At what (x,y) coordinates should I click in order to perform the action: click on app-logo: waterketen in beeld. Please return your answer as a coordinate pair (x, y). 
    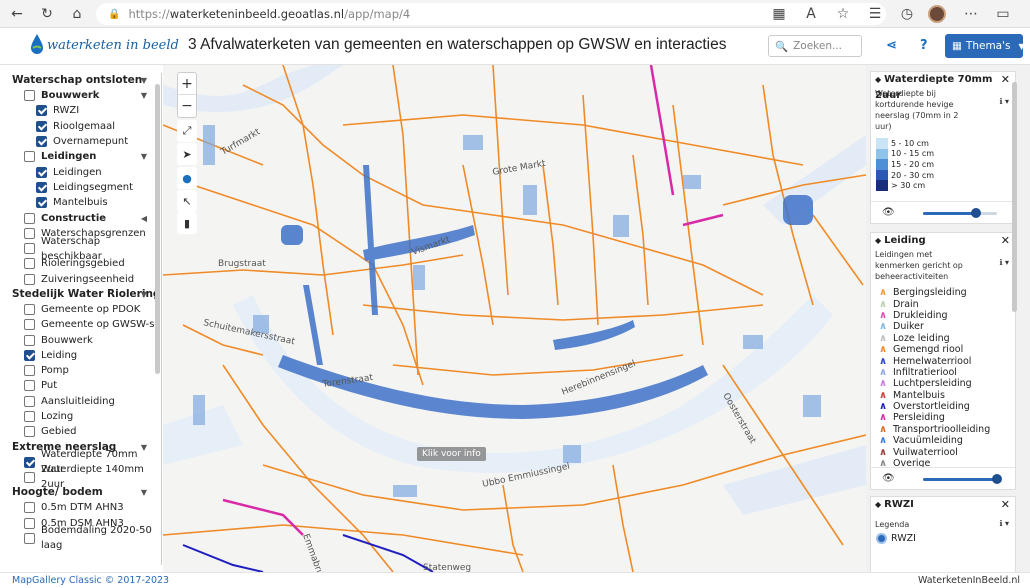
    Looking at the image, I should click on (104, 44).